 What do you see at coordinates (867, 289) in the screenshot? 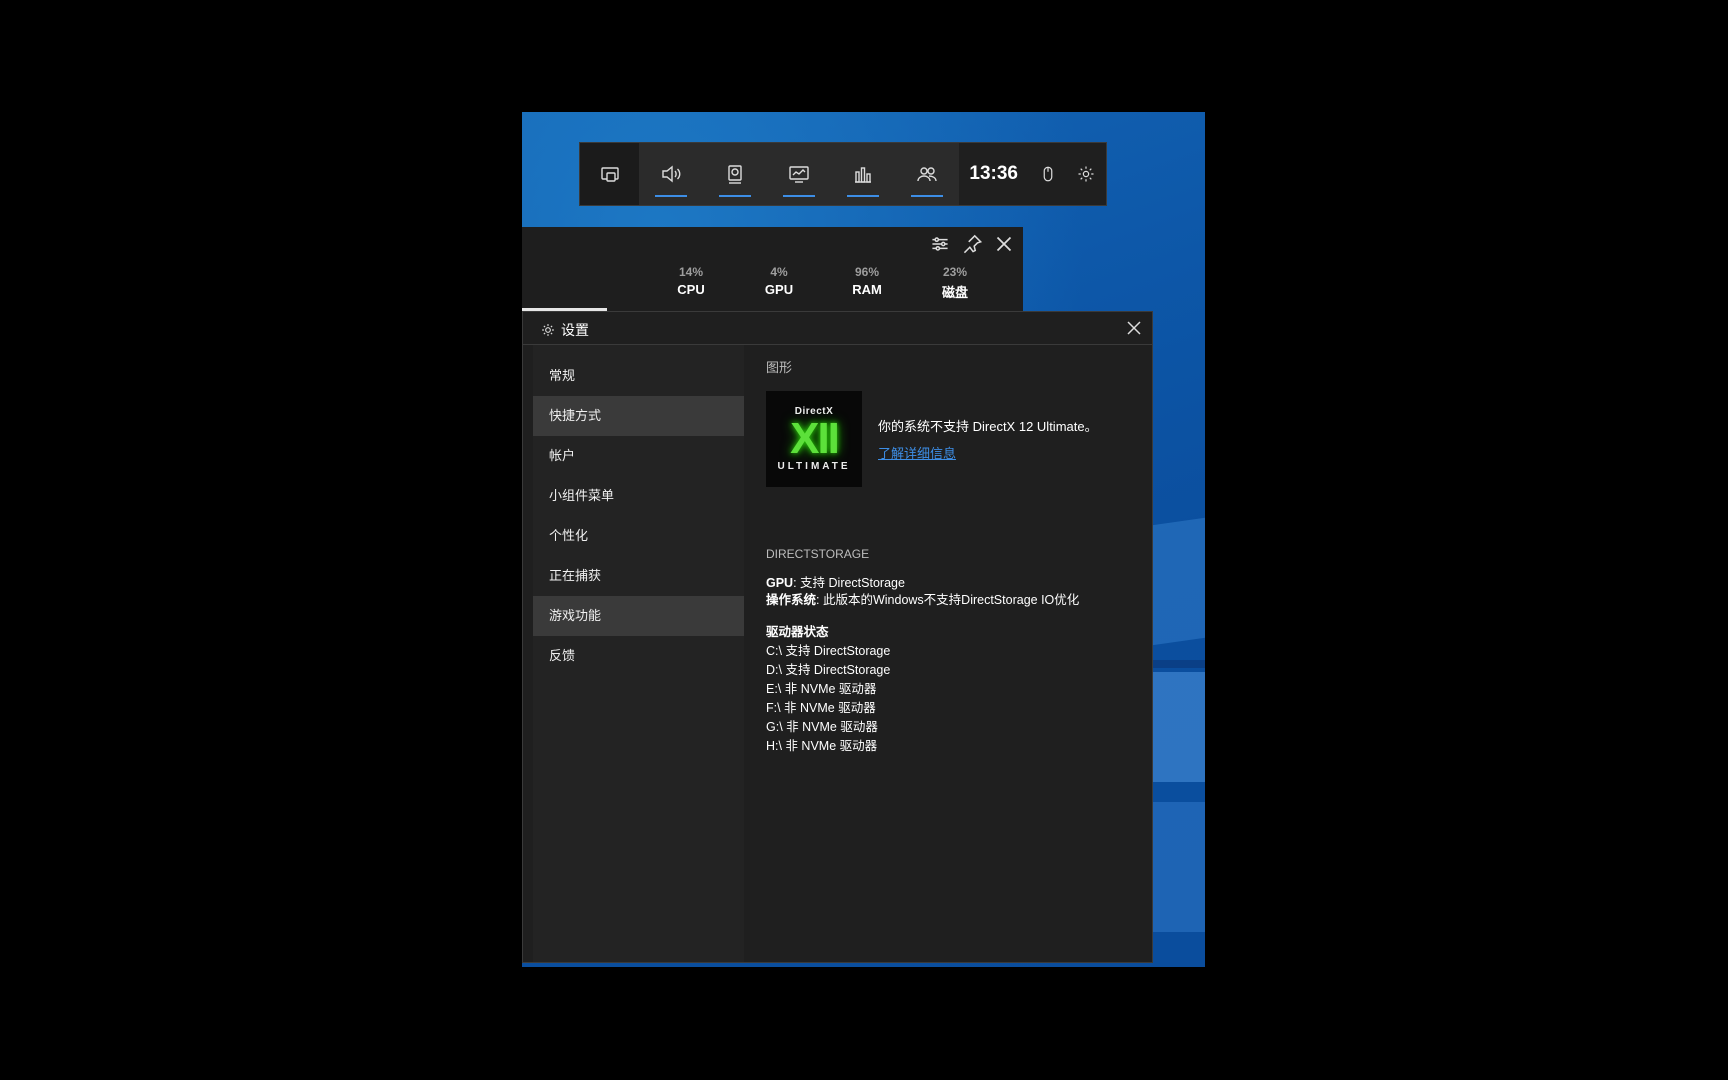
I see `metric-label: RAM` at bounding box center [867, 289].